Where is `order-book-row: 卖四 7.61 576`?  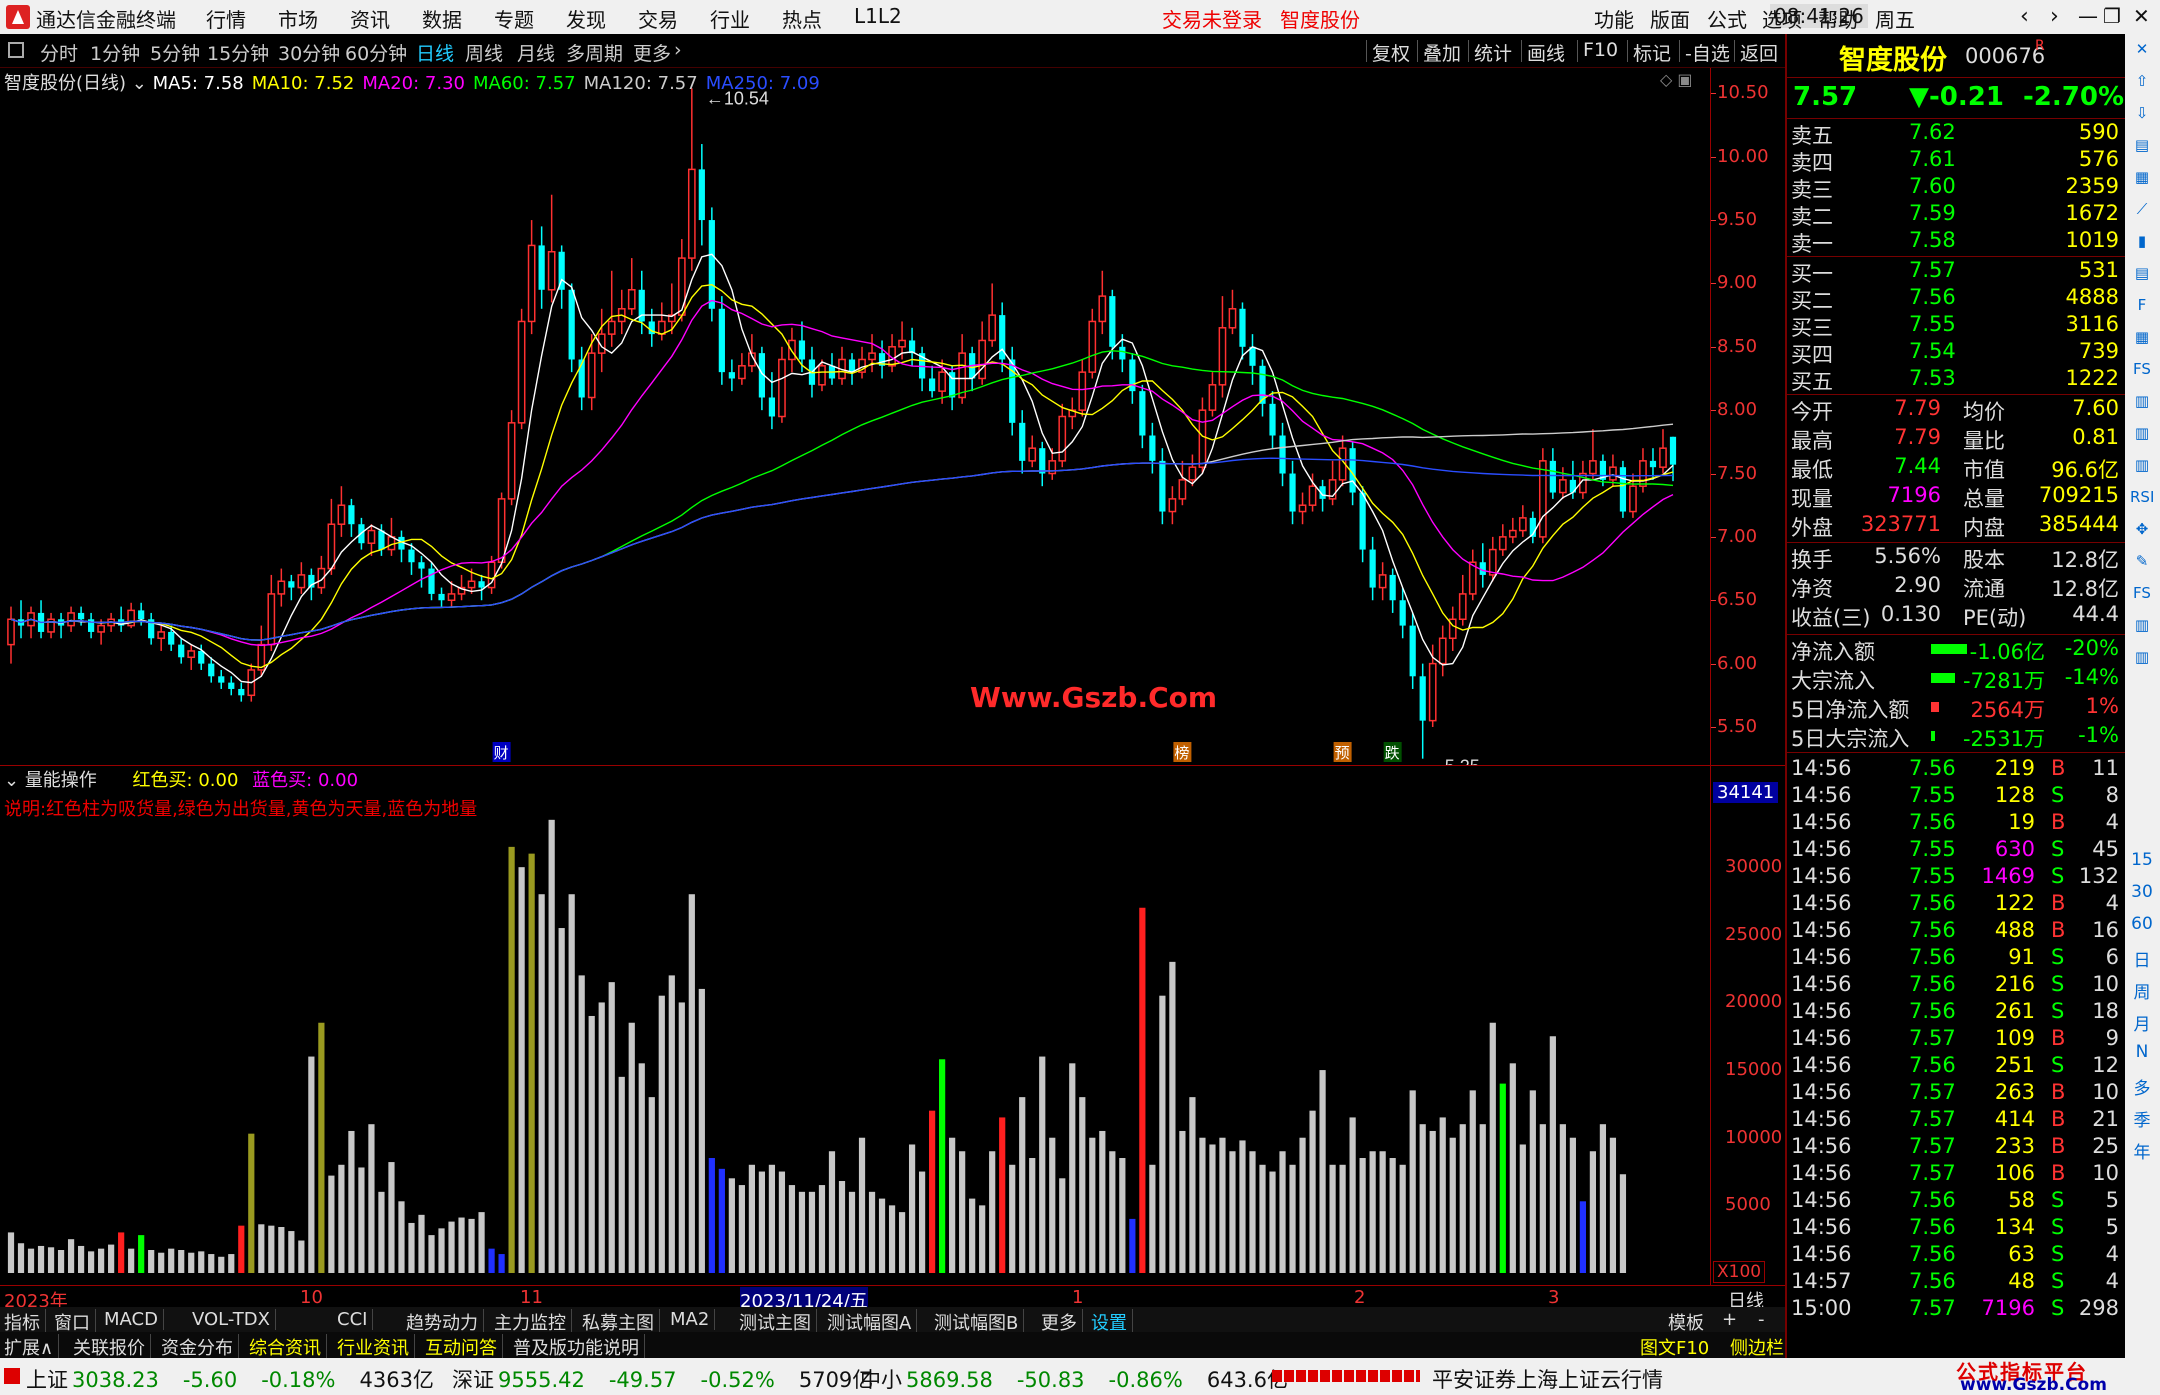 order-book-row: 卖四 7.61 576 is located at coordinates (1957, 161).